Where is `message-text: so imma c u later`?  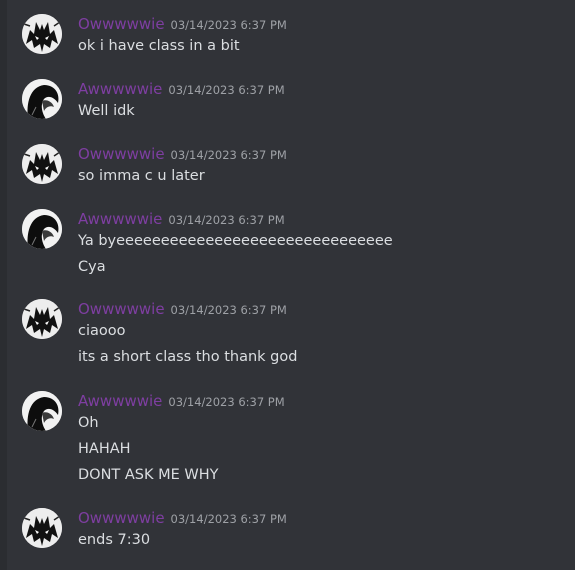 message-text: so imma c u later is located at coordinates (141, 176).